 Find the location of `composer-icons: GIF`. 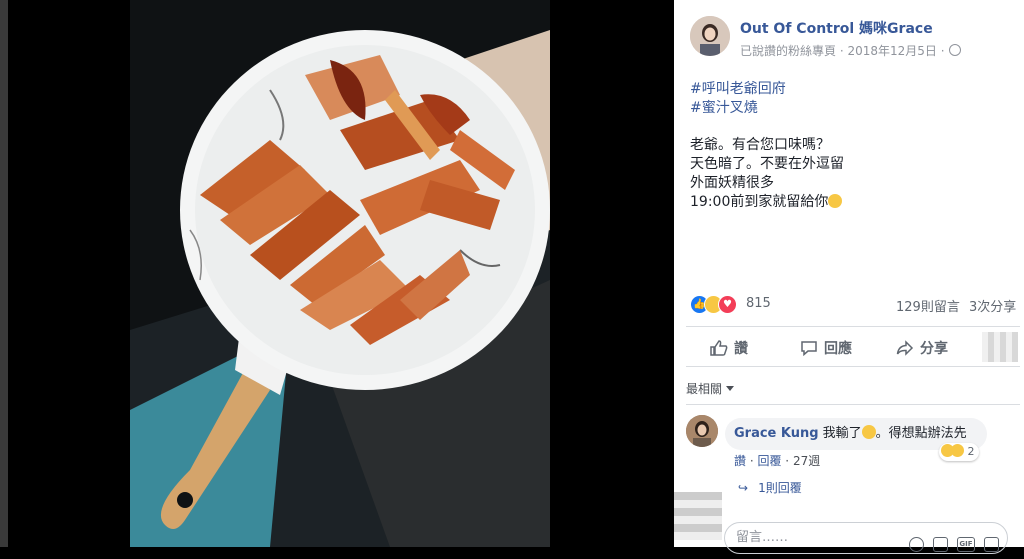

composer-icons: GIF is located at coordinates (949, 544).